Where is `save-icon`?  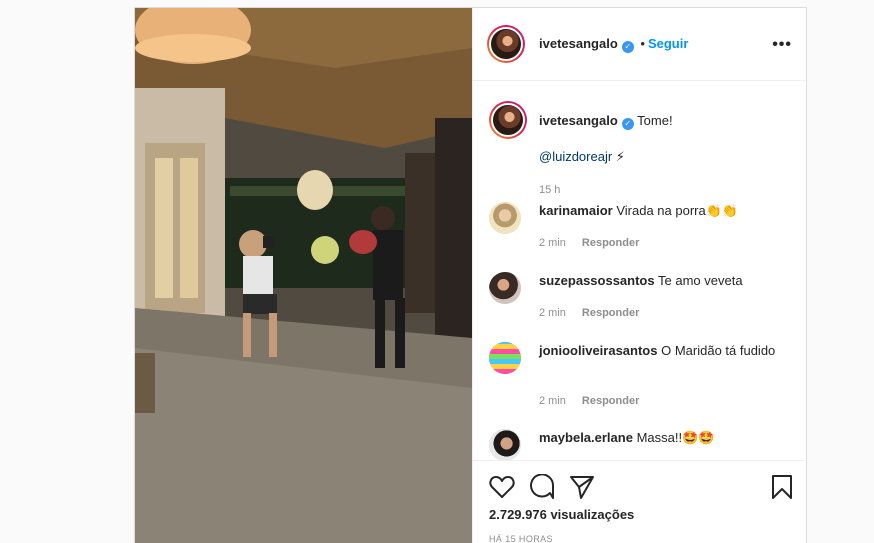
save-icon is located at coordinates (782, 487).